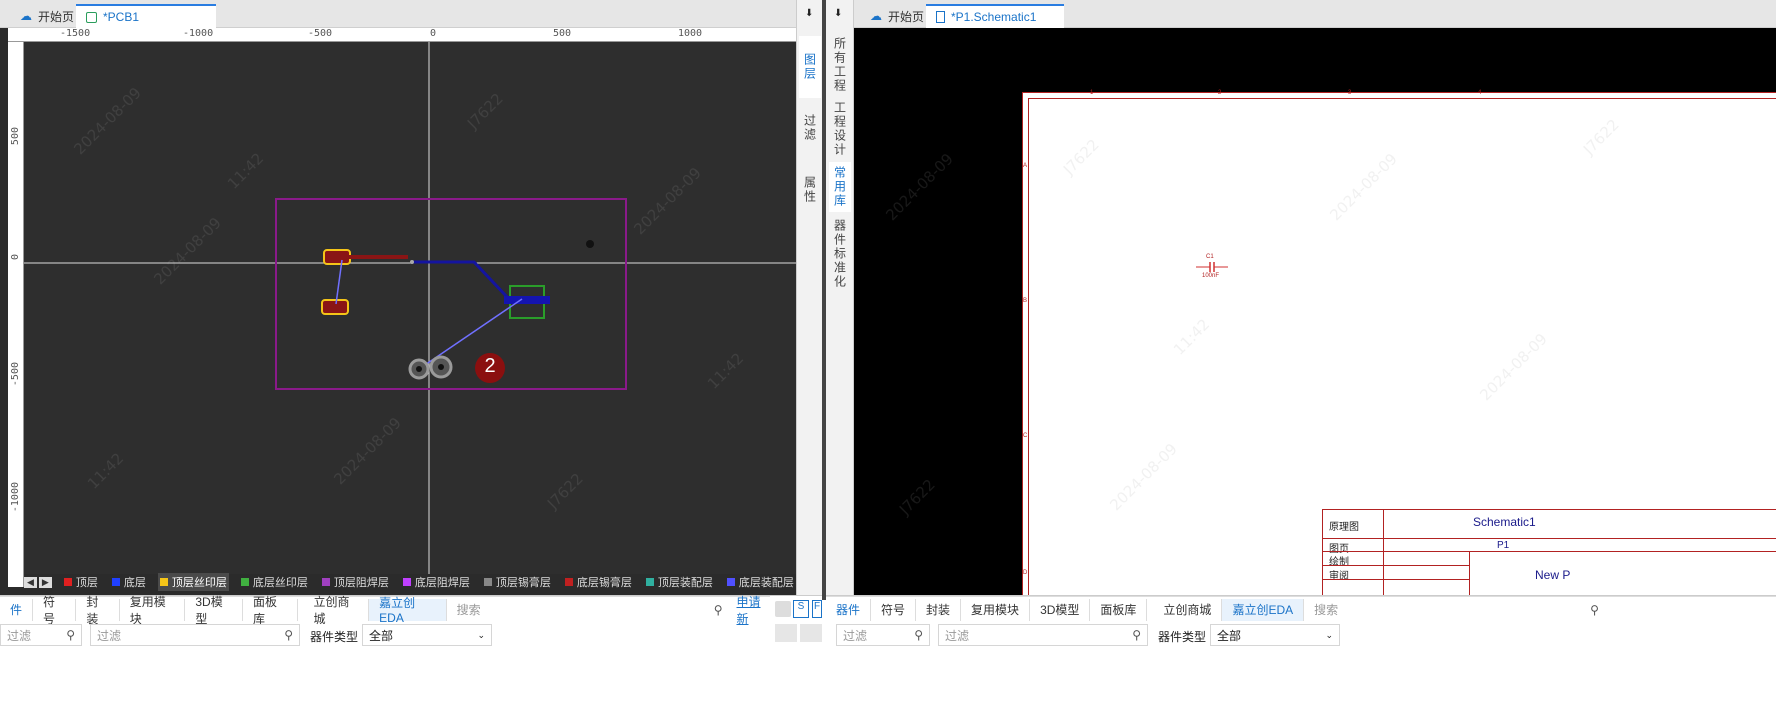 This screenshot has height=725, width=1776. Describe the element at coordinates (1025, 436) in the screenshot. I see `frame-row-label: C` at that location.